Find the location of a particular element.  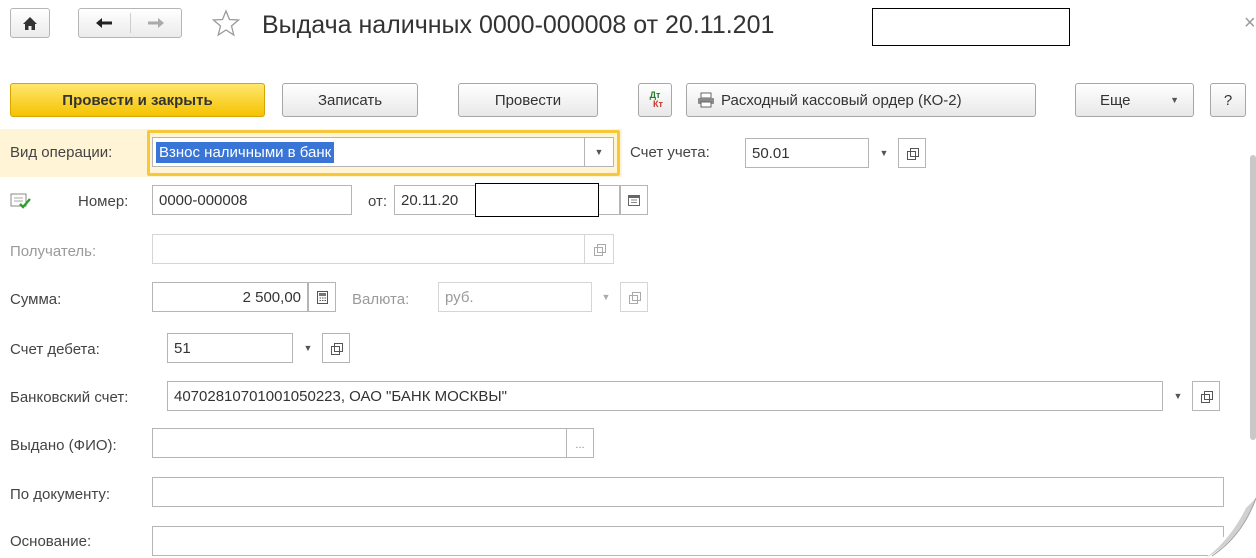

forward-button is located at coordinates (156, 23).